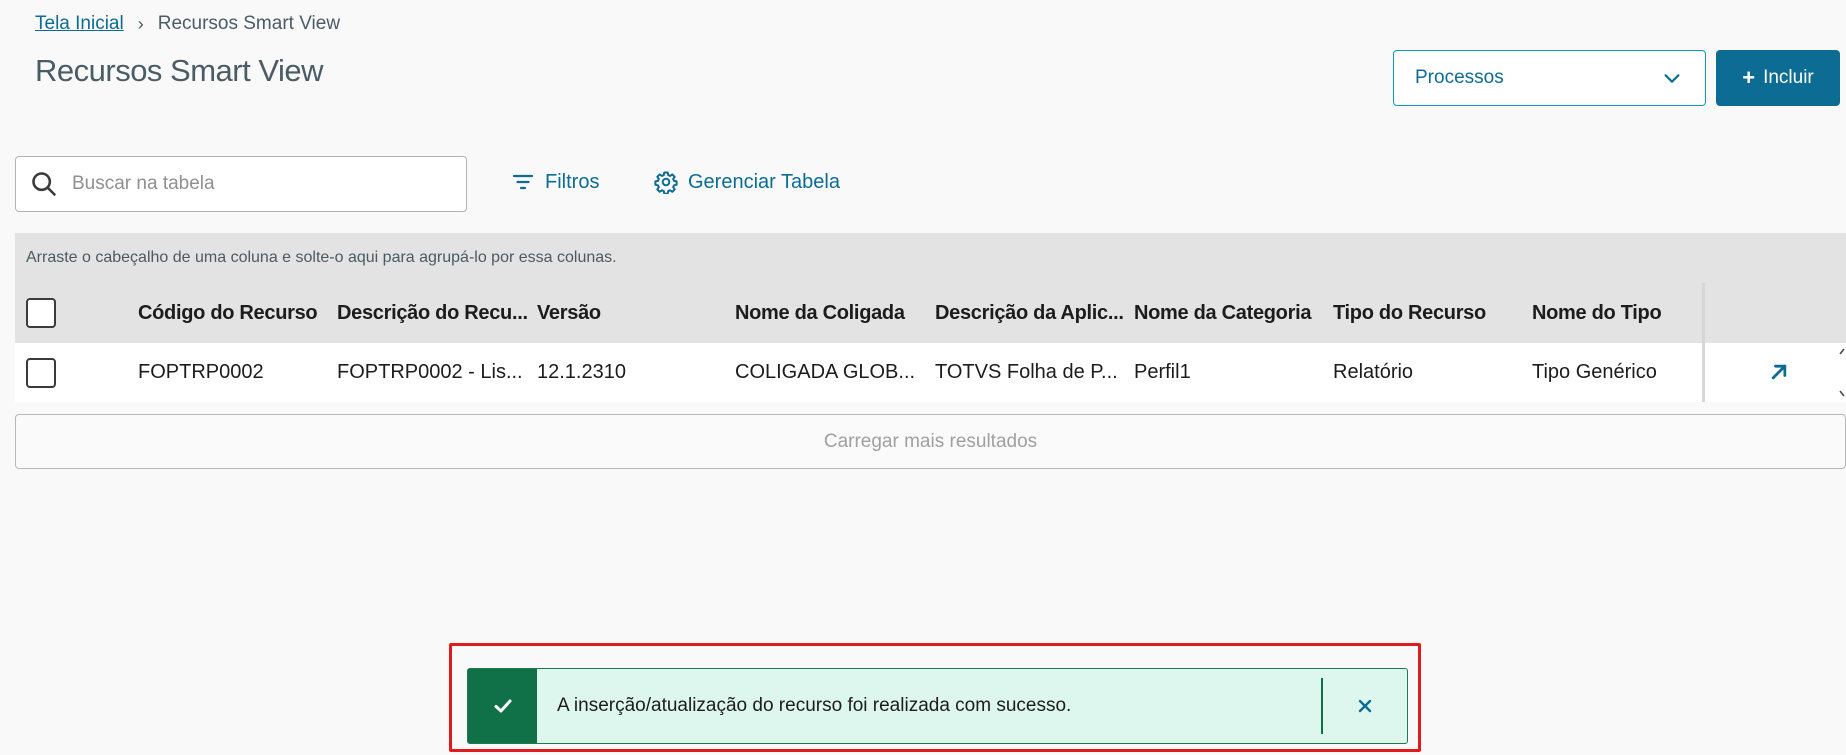  I want to click on search-icon, so click(44, 184).